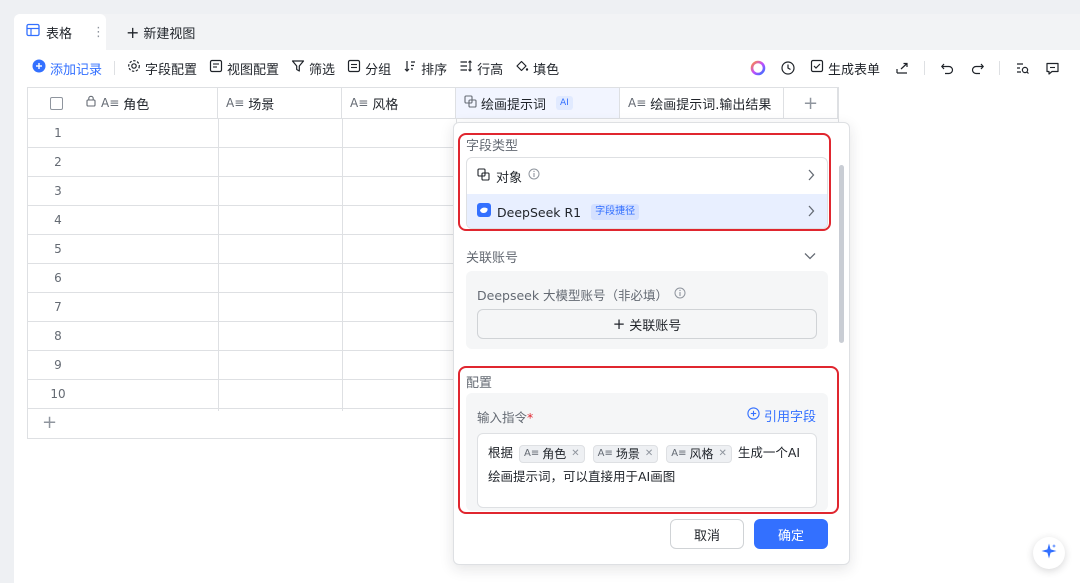 The height and width of the screenshot is (583, 1080). I want to click on object-field-icon, so click(470, 103).